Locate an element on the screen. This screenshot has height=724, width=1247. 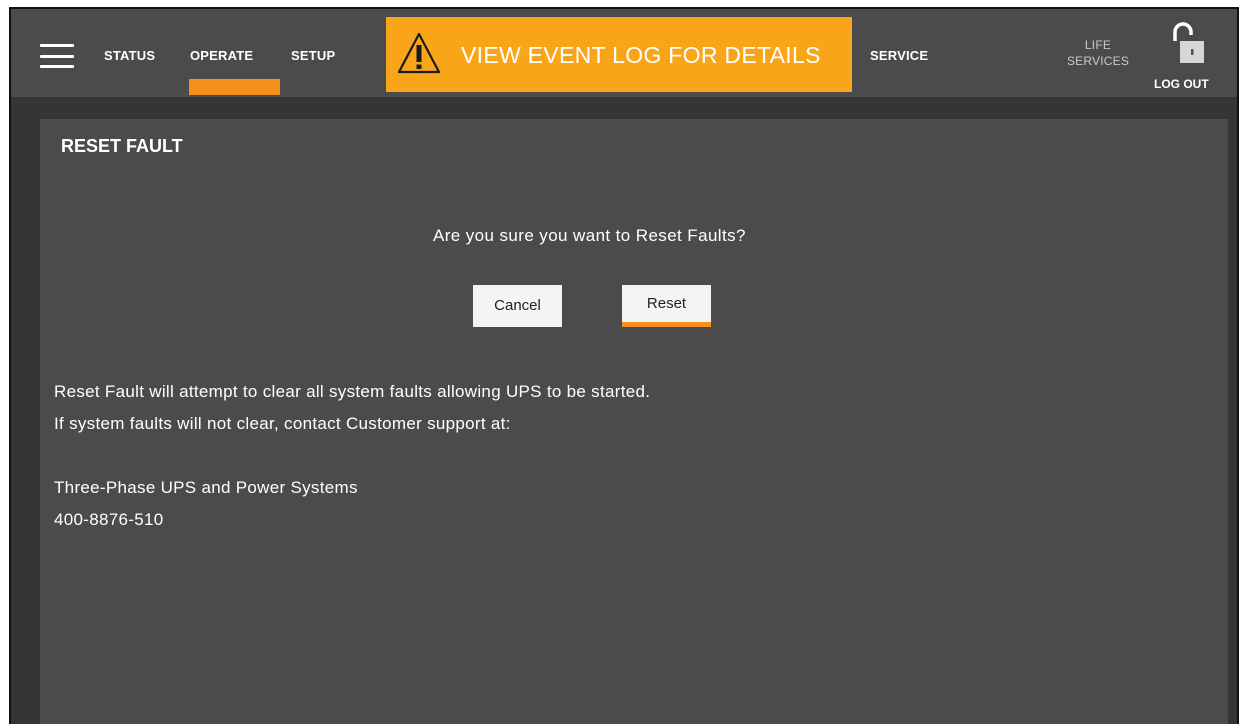
reset-button: Reset is located at coordinates (666, 306).